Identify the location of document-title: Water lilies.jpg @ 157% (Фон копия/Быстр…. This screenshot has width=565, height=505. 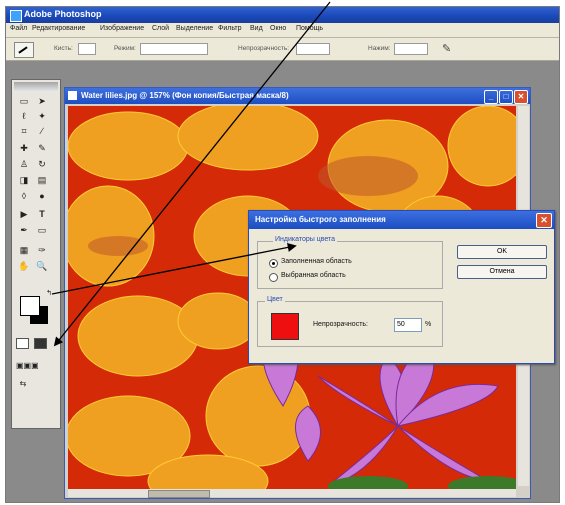
(185, 95).